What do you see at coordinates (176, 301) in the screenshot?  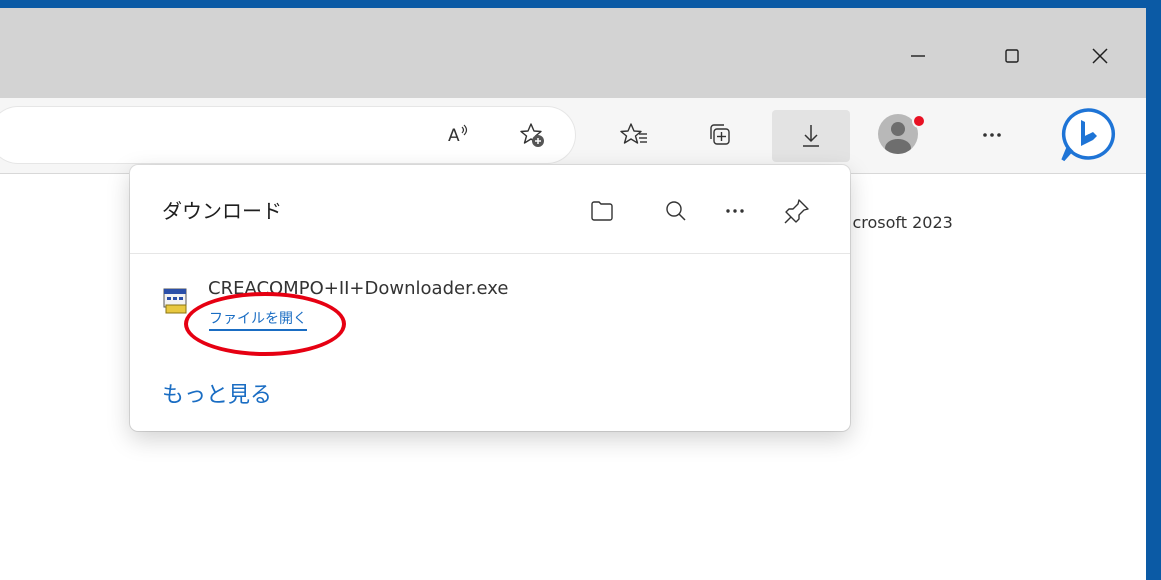 I see `exe-file-icon` at bounding box center [176, 301].